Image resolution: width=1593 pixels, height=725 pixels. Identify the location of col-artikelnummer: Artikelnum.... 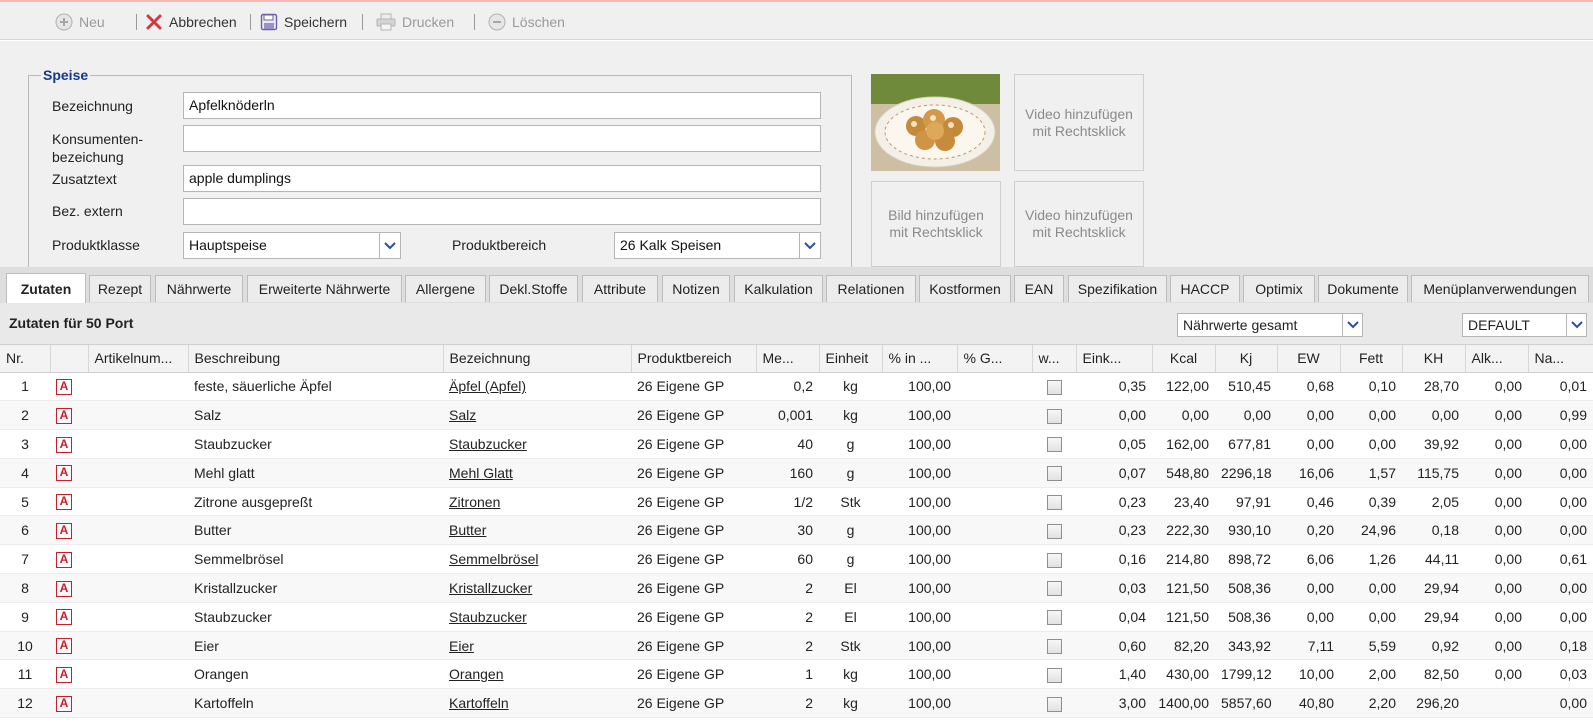
(138, 359).